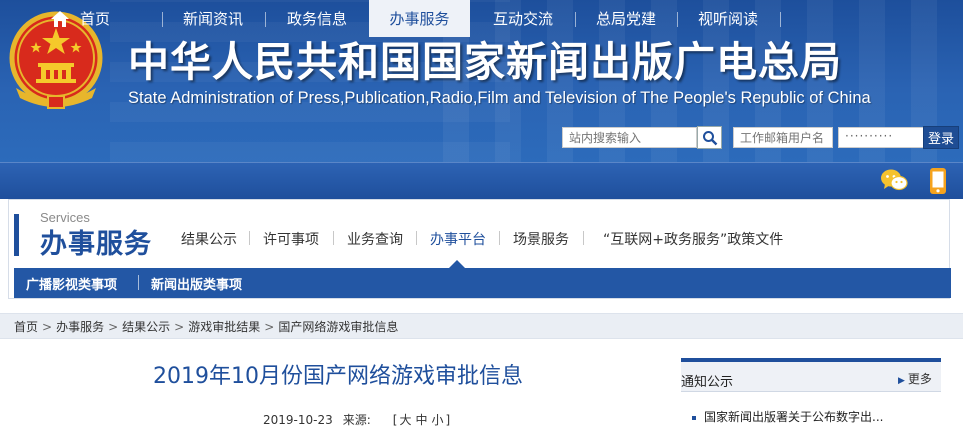  What do you see at coordinates (457, 264) in the screenshot?
I see `active-pointer-icon` at bounding box center [457, 264].